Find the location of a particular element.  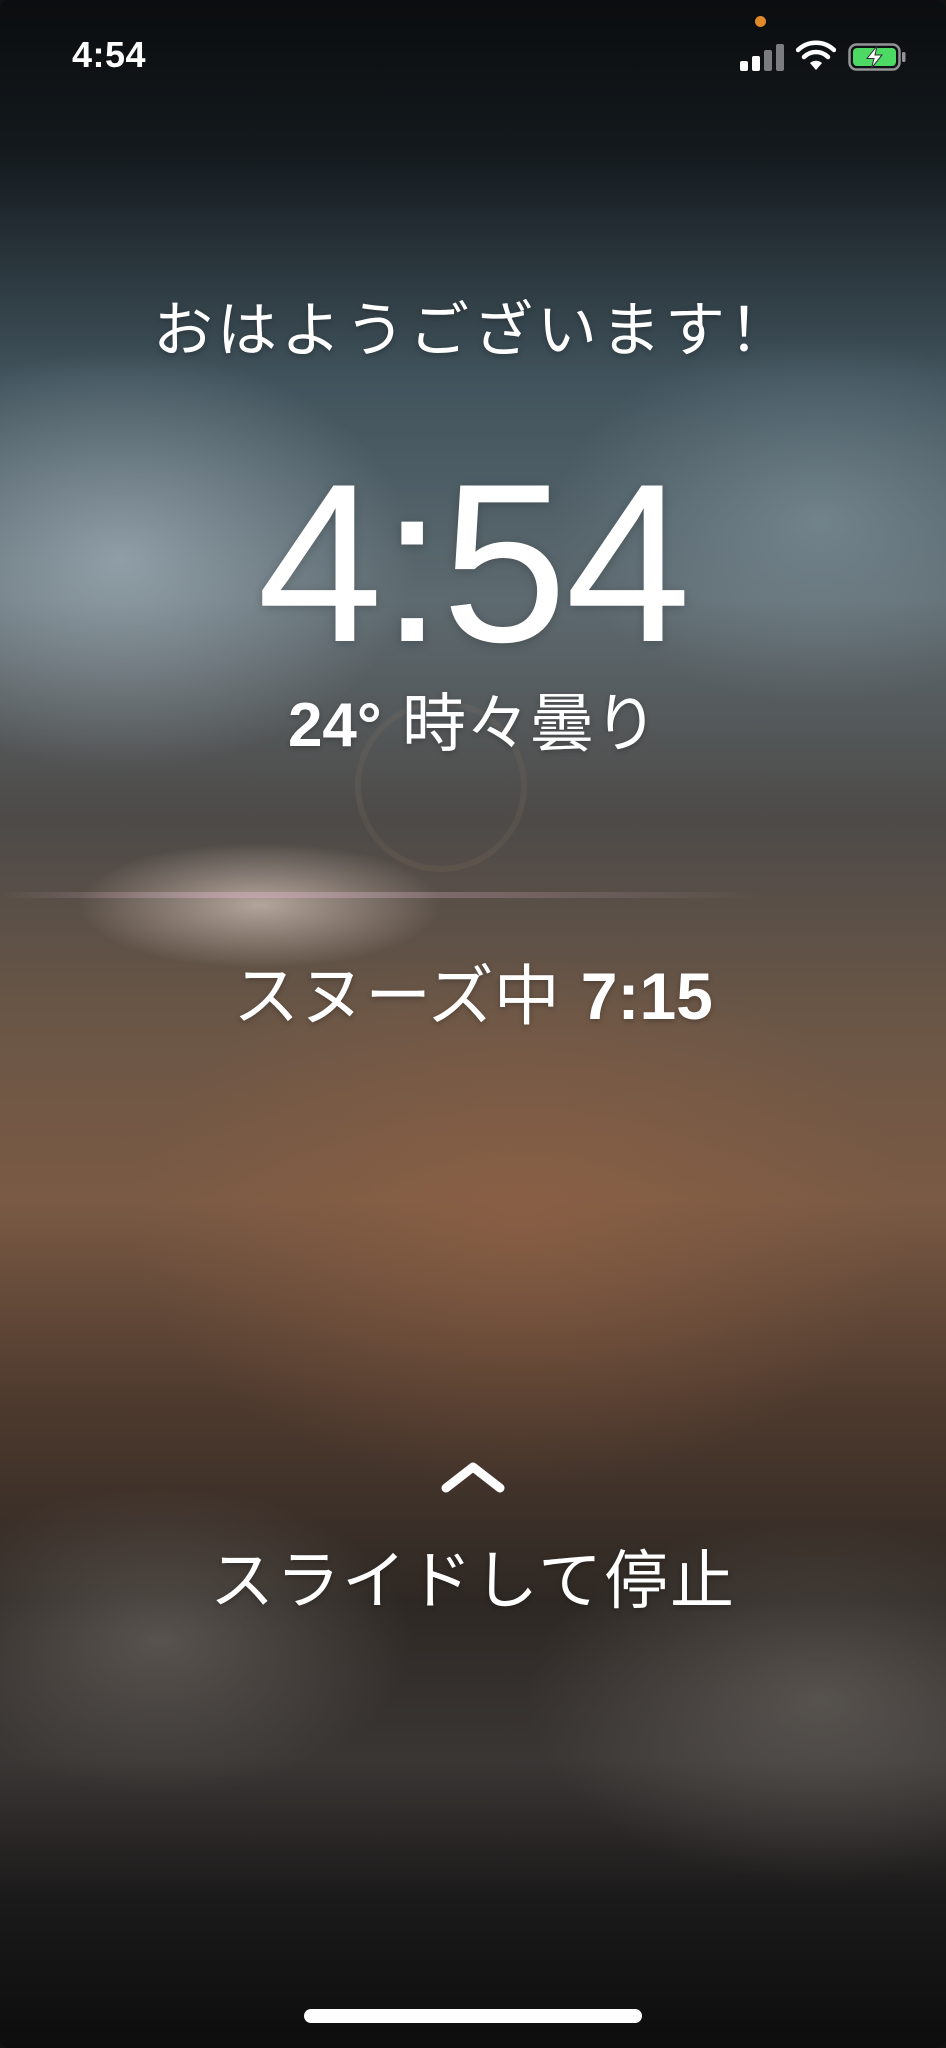

chevron-up-icon is located at coordinates (473, 1477).